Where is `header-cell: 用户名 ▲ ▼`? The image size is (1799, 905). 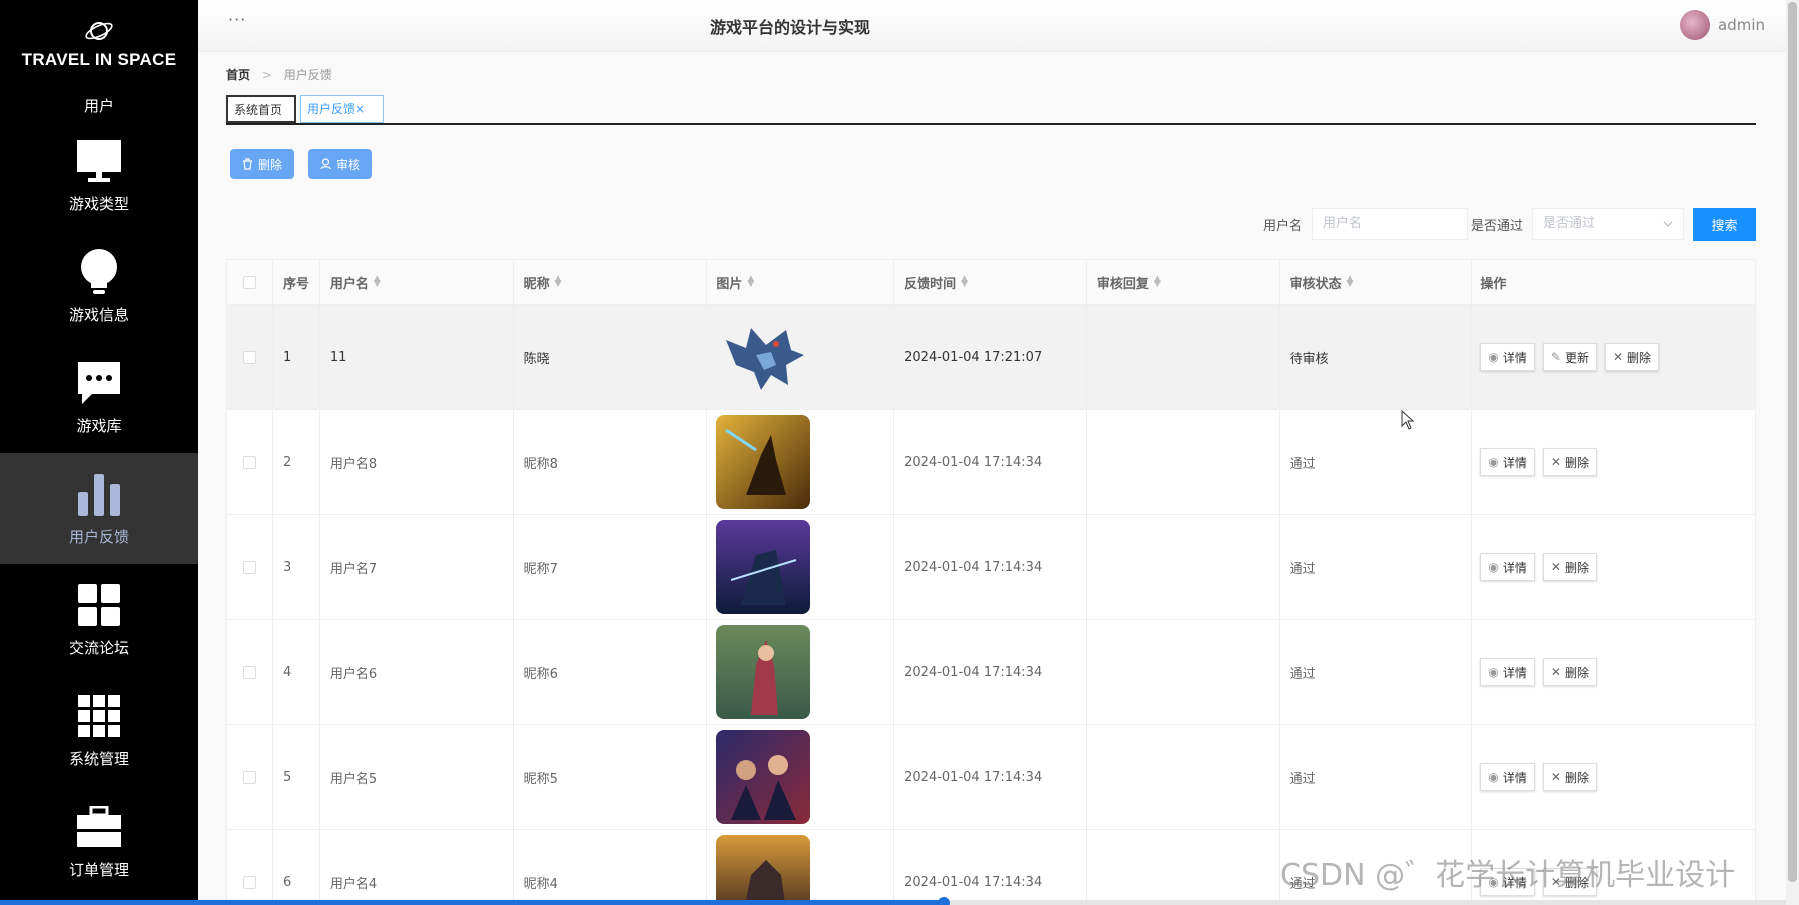 header-cell: 用户名 ▲ ▼ is located at coordinates (417, 282).